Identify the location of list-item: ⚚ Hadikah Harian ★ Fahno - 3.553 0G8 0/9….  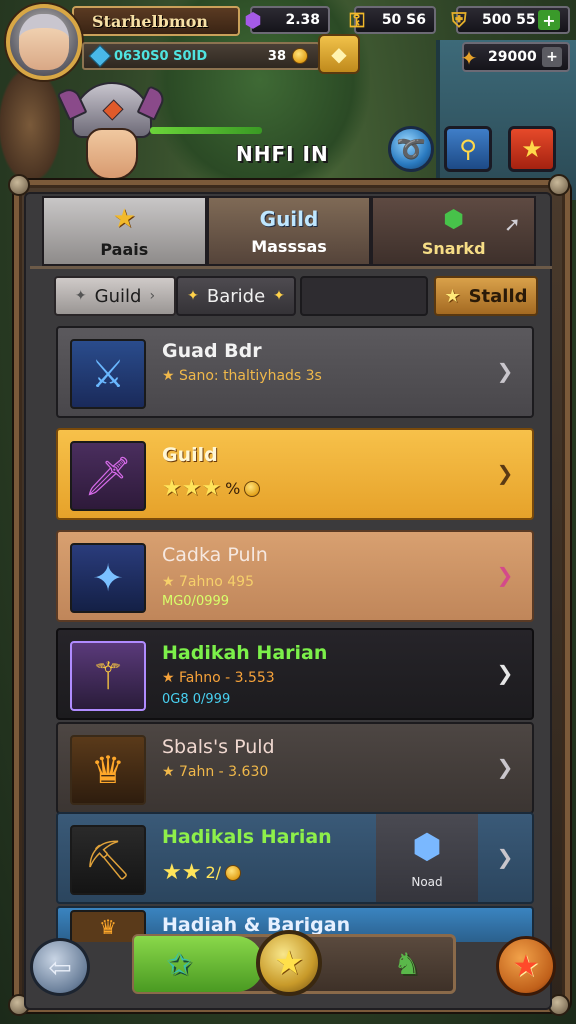
(295, 674).